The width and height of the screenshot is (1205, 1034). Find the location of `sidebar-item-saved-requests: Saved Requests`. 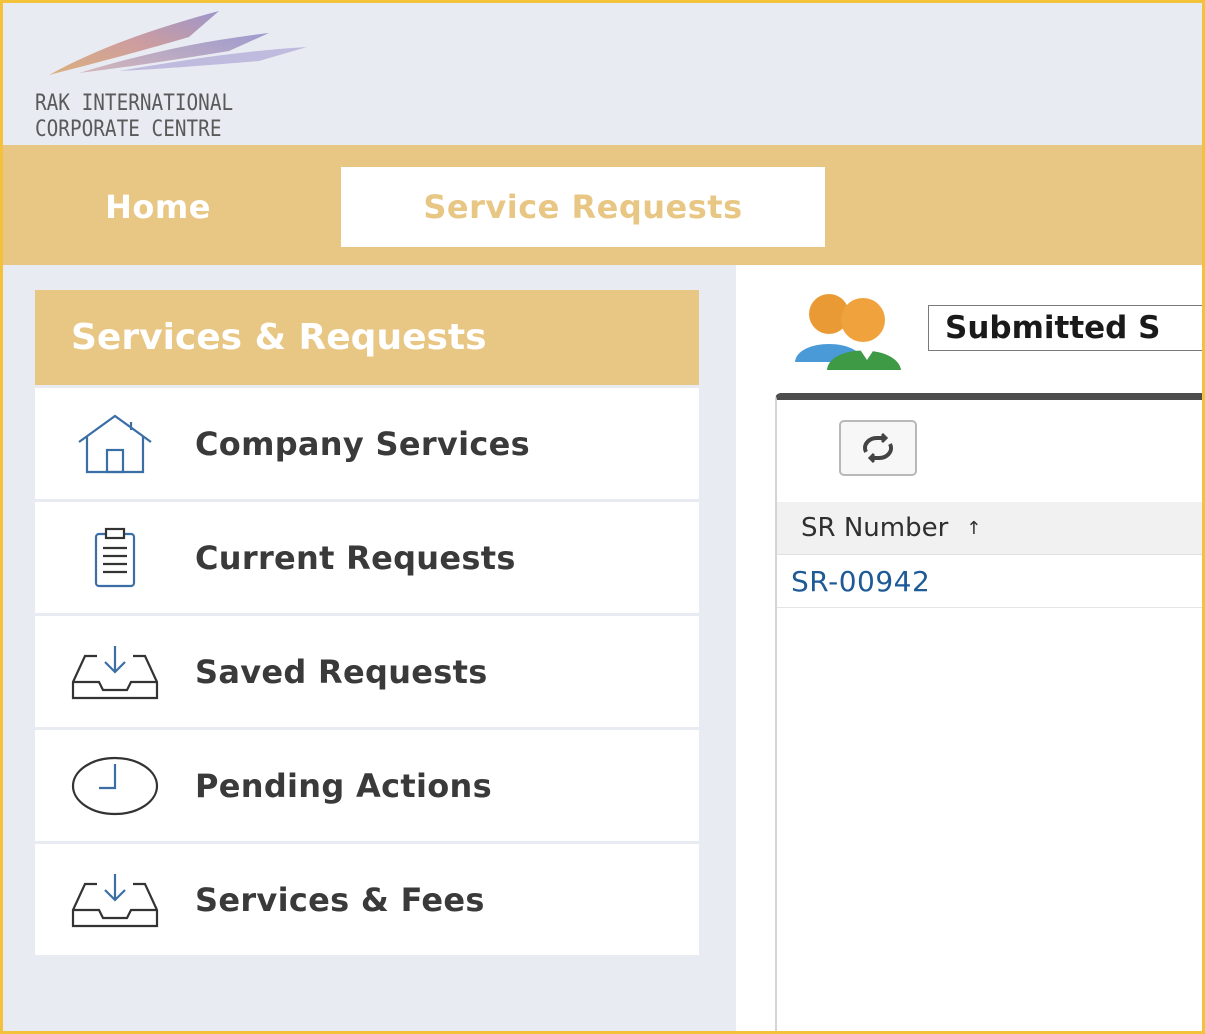

sidebar-item-saved-requests: Saved Requests is located at coordinates (367, 671).